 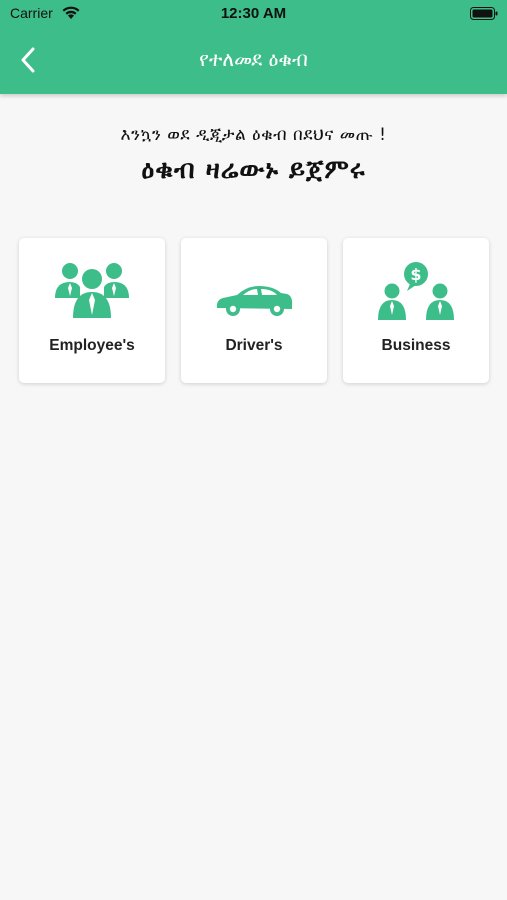 I want to click on drivers-label: Driver's, so click(x=254, y=345).